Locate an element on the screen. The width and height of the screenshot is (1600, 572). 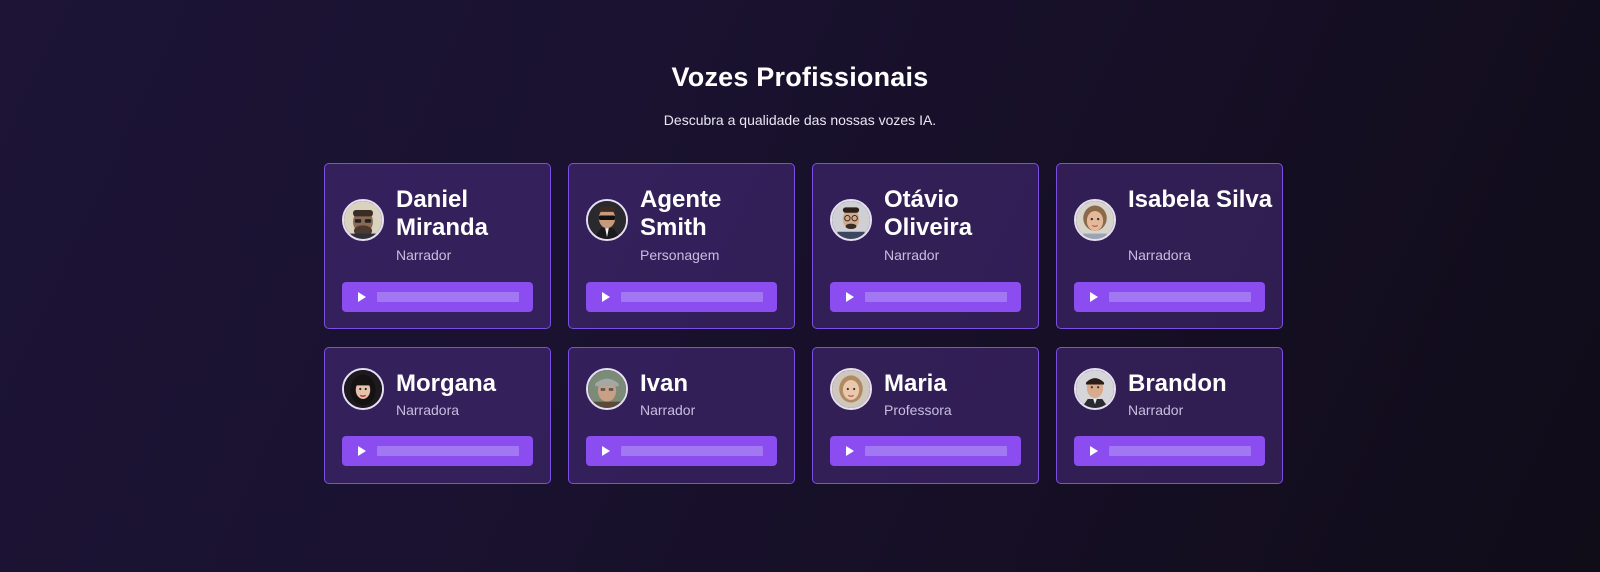
voice-card-ivan: Ivan Narrador is located at coordinates (681, 415).